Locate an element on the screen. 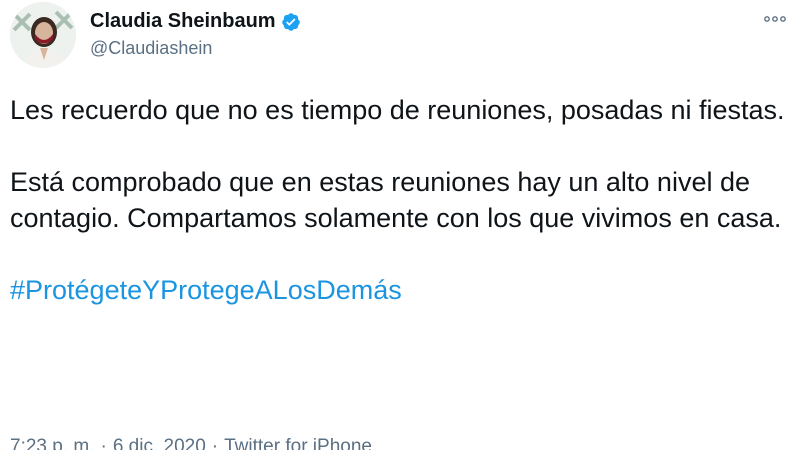  author-handle: @Claudiashein is located at coordinates (151, 48).